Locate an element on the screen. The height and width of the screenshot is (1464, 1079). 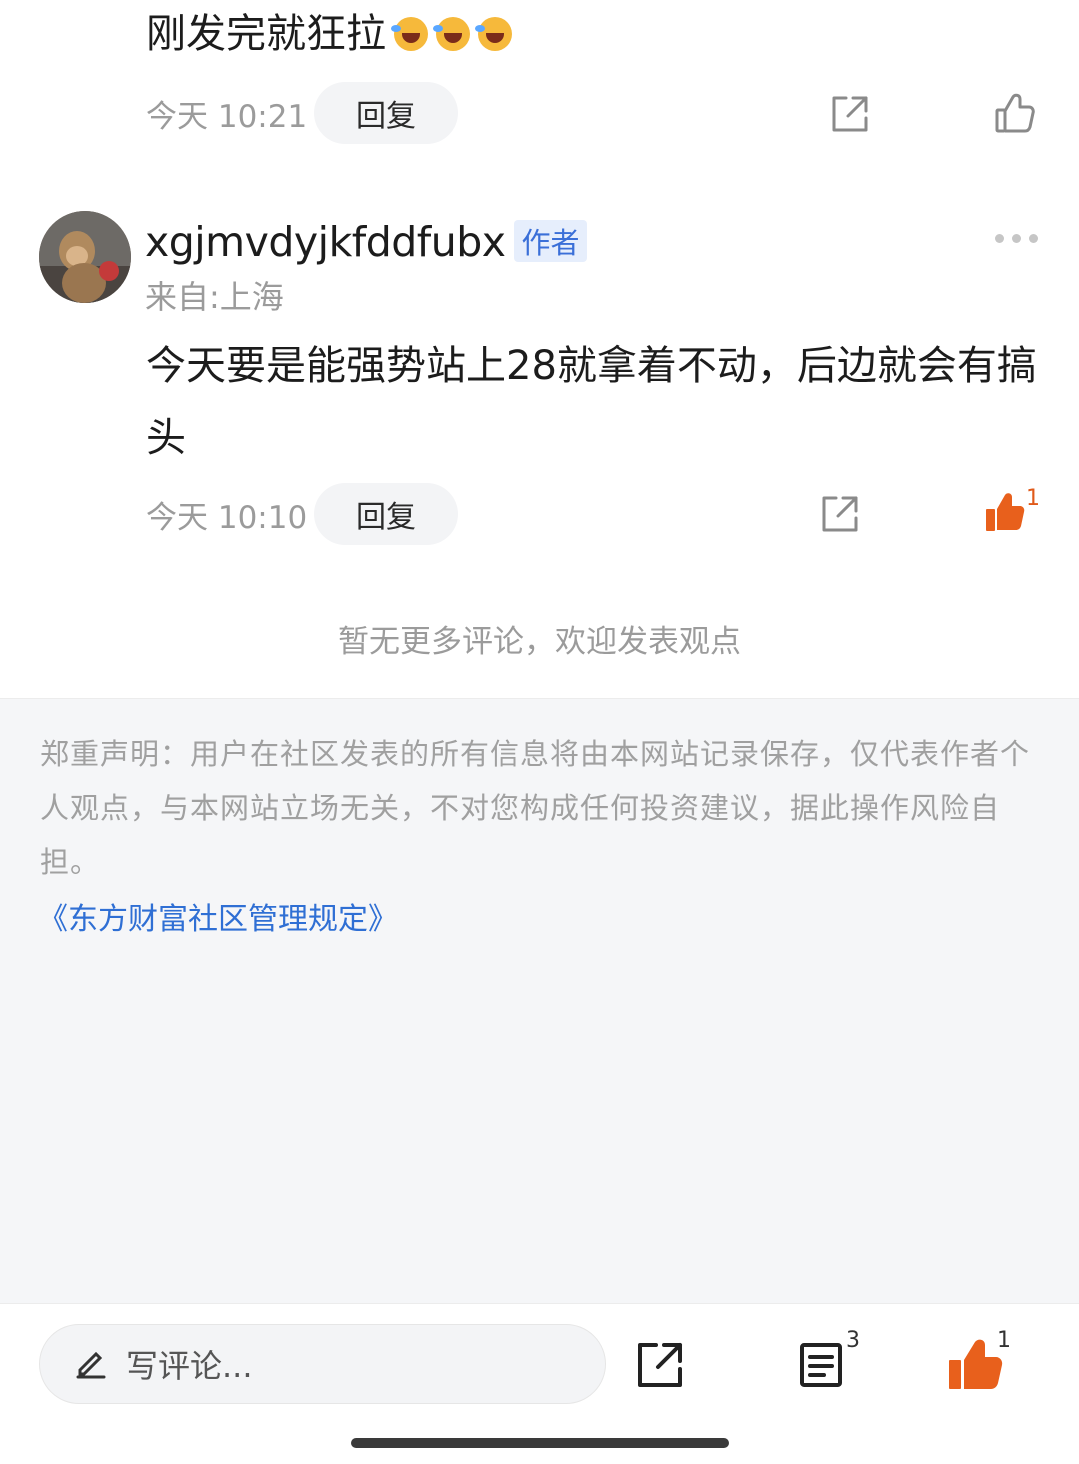
author-badge: 作者 is located at coordinates (550, 241).